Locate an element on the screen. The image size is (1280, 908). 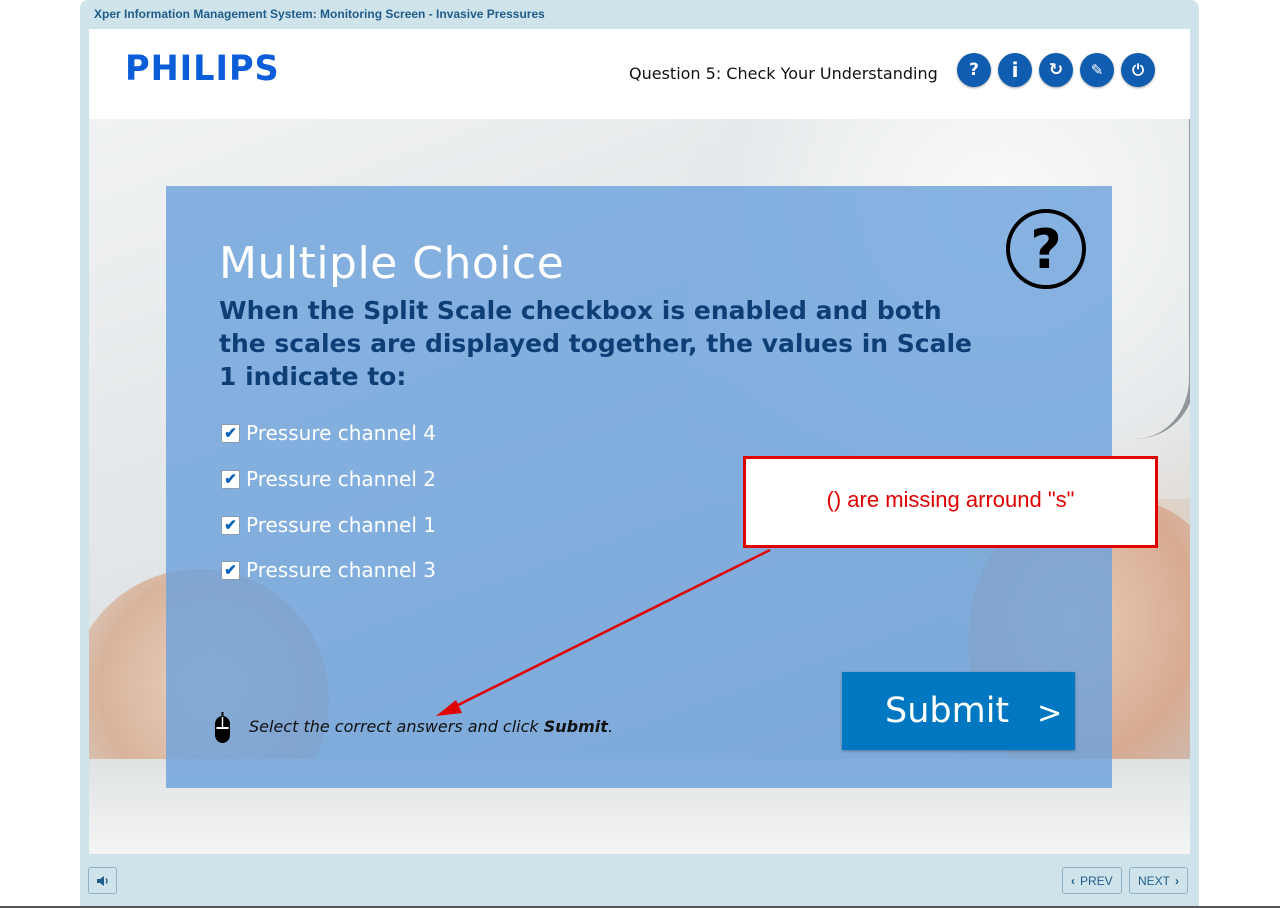
next-button: NEXT › is located at coordinates (1159, 880).